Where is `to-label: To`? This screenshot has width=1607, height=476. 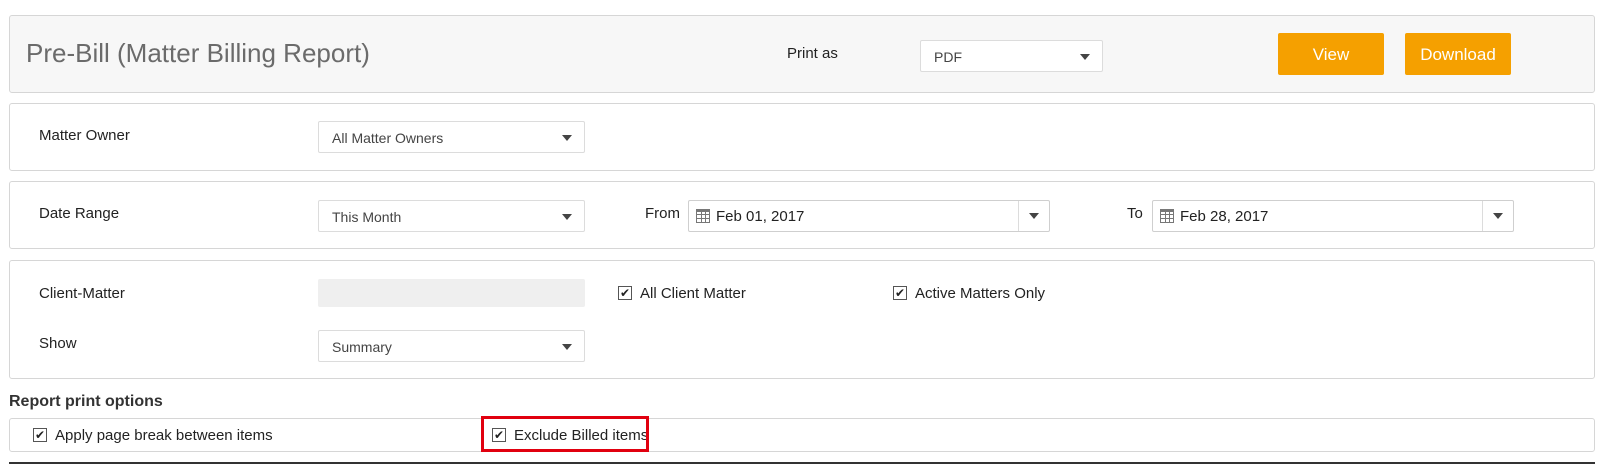 to-label: To is located at coordinates (1135, 213).